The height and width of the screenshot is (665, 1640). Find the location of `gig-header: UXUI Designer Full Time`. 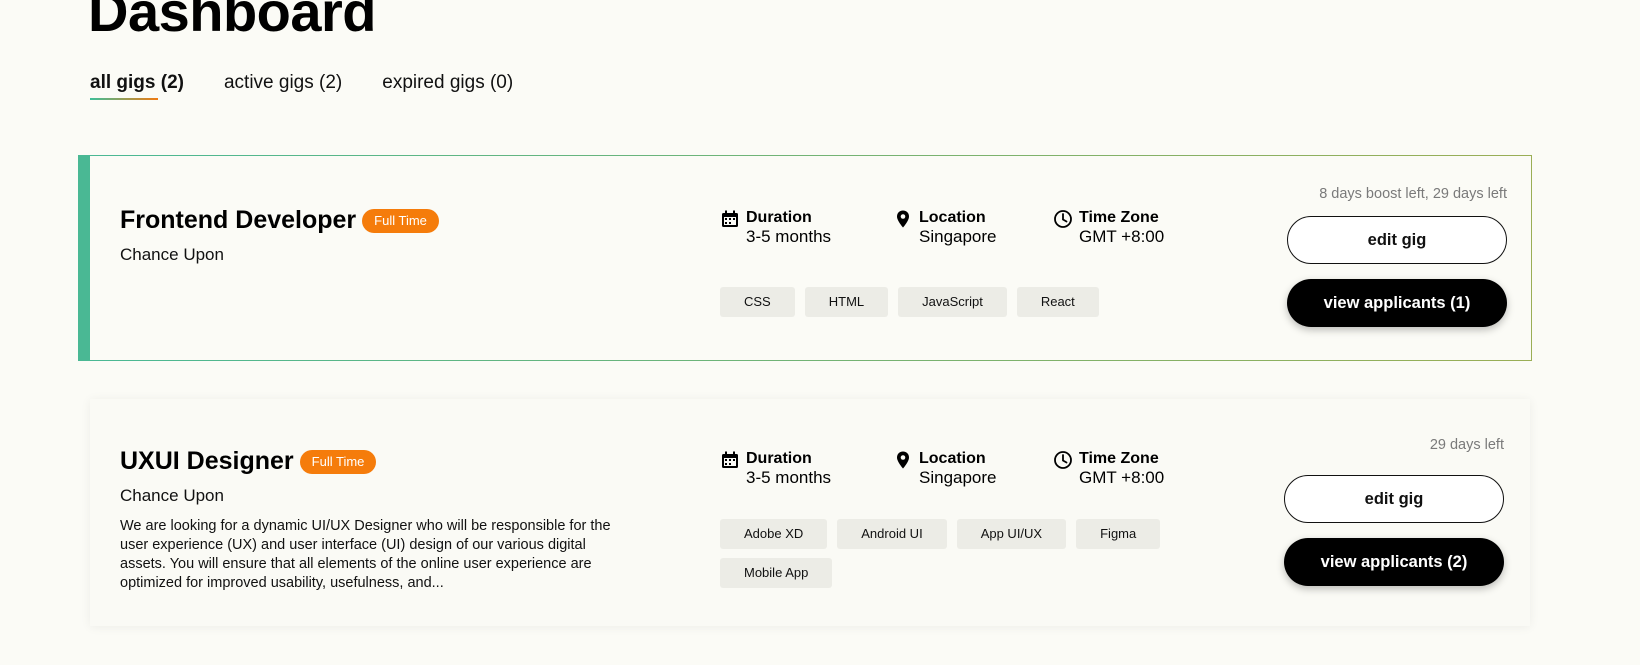

gig-header: UXUI Designer Full Time is located at coordinates (248, 461).